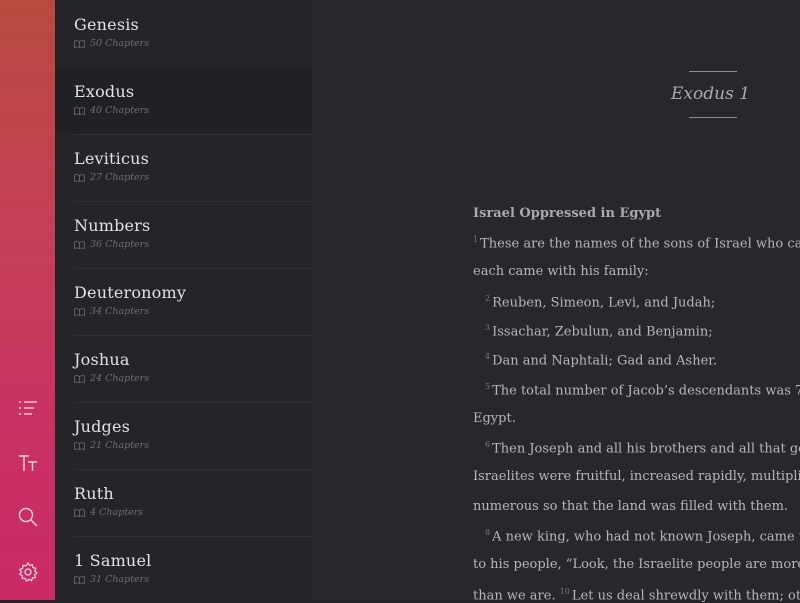  I want to click on chapter-title: Exodus 1, so click(711, 94).